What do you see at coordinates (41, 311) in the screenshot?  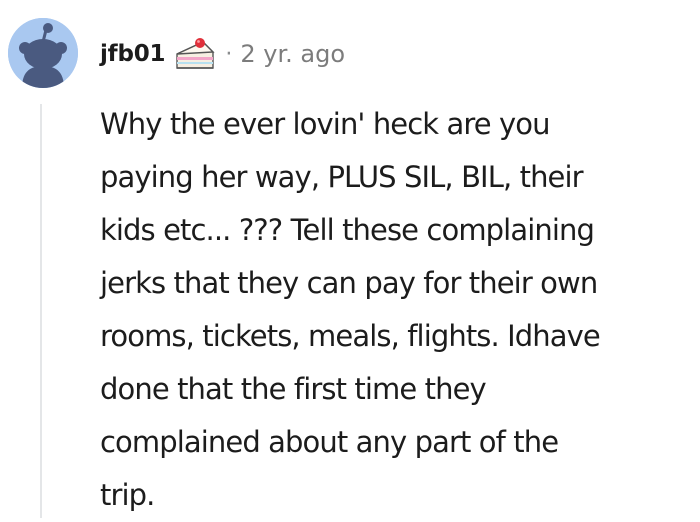 I see `thread-line` at bounding box center [41, 311].